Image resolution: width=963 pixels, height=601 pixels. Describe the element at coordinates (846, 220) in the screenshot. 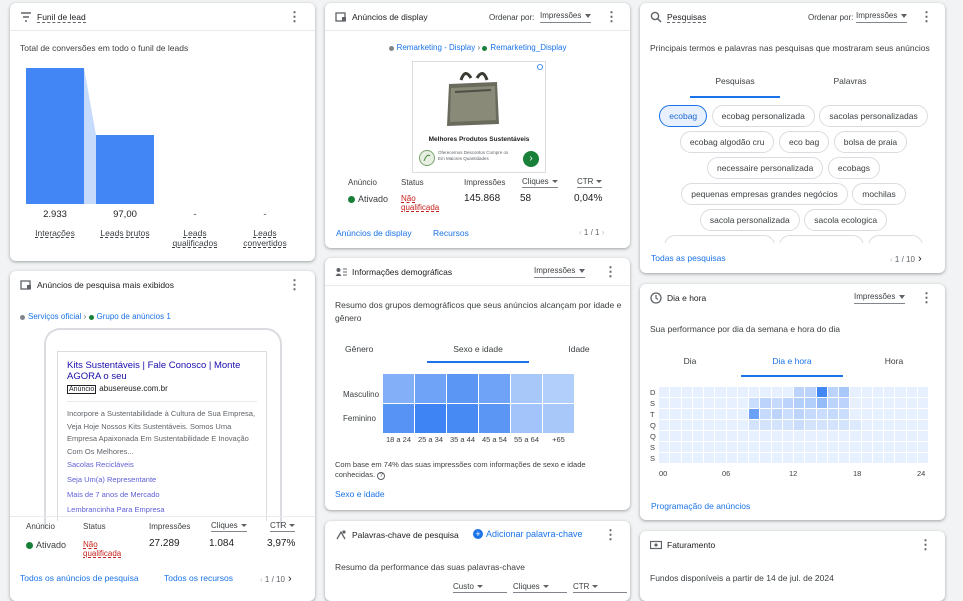

I see `search-term-chip: sacola ecologica` at that location.